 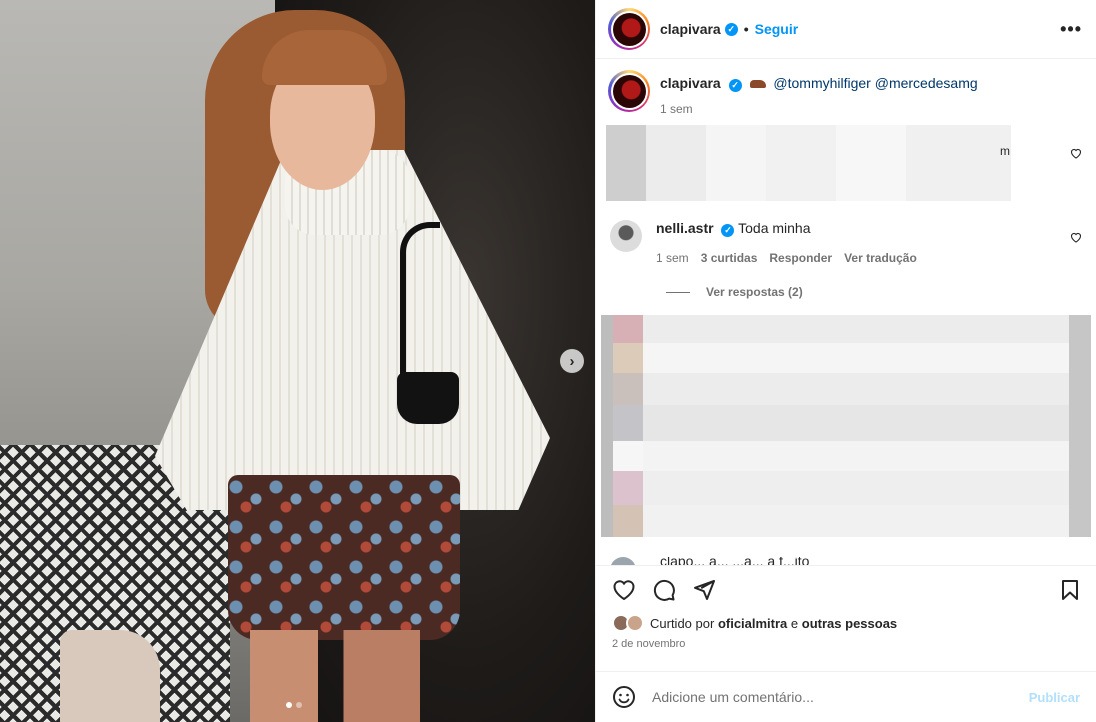 What do you see at coordinates (624, 590) in the screenshot?
I see `like-heart-icon` at bounding box center [624, 590].